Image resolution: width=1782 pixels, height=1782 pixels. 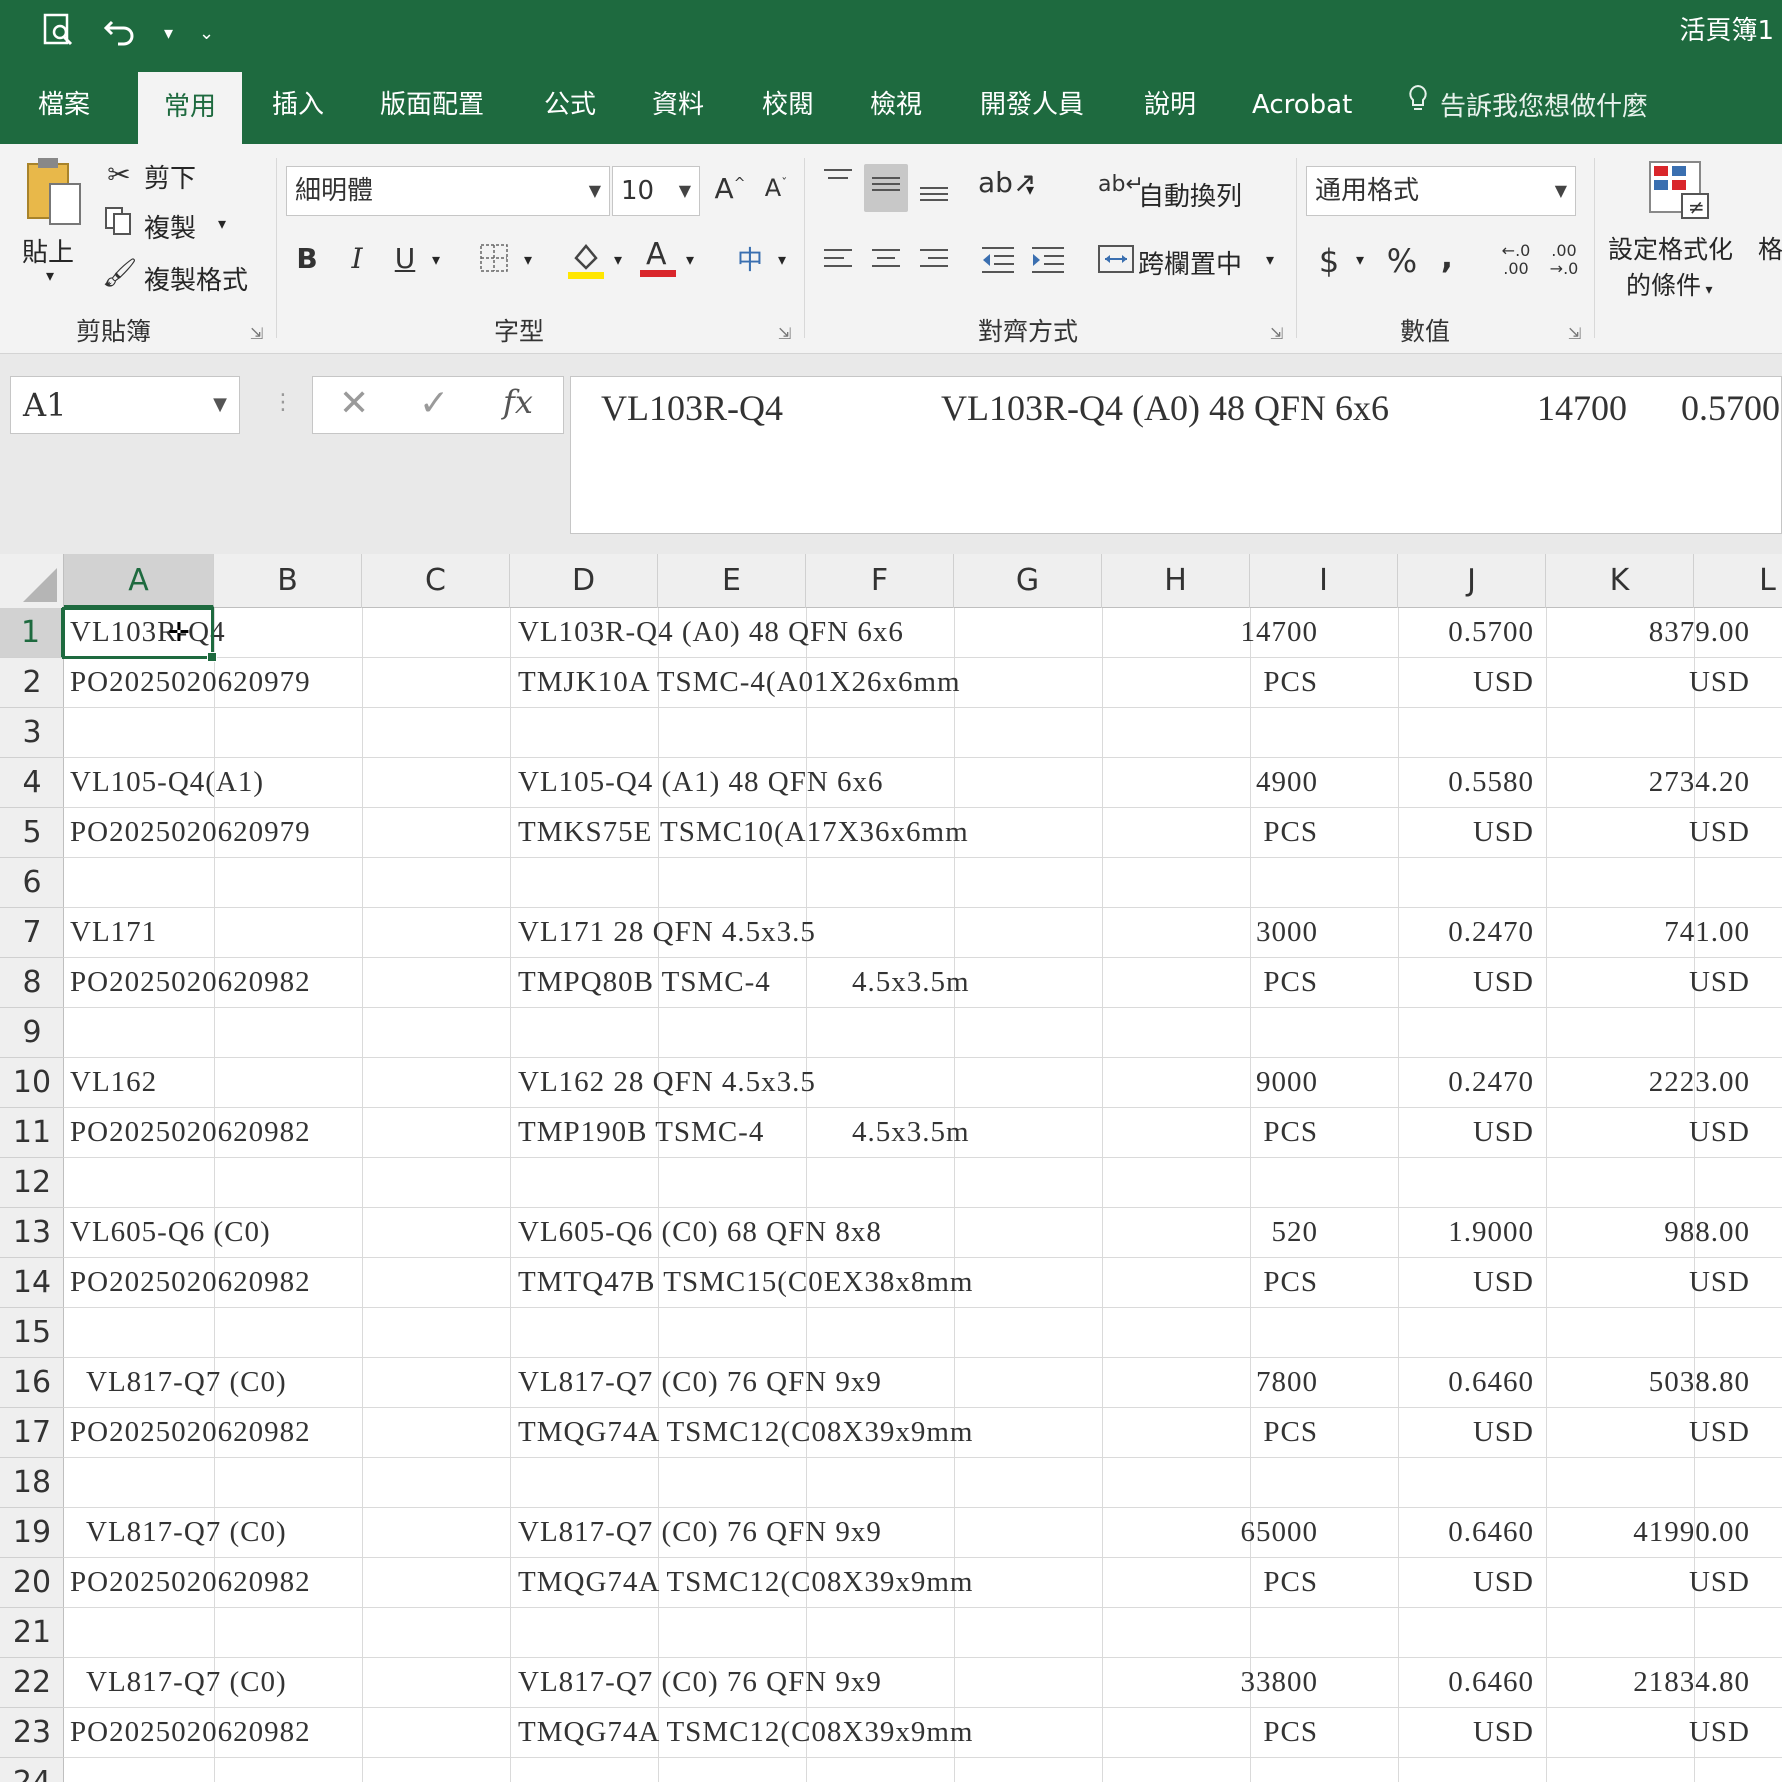 I want to click on cell-k23: USD, so click(x=1719, y=1732).